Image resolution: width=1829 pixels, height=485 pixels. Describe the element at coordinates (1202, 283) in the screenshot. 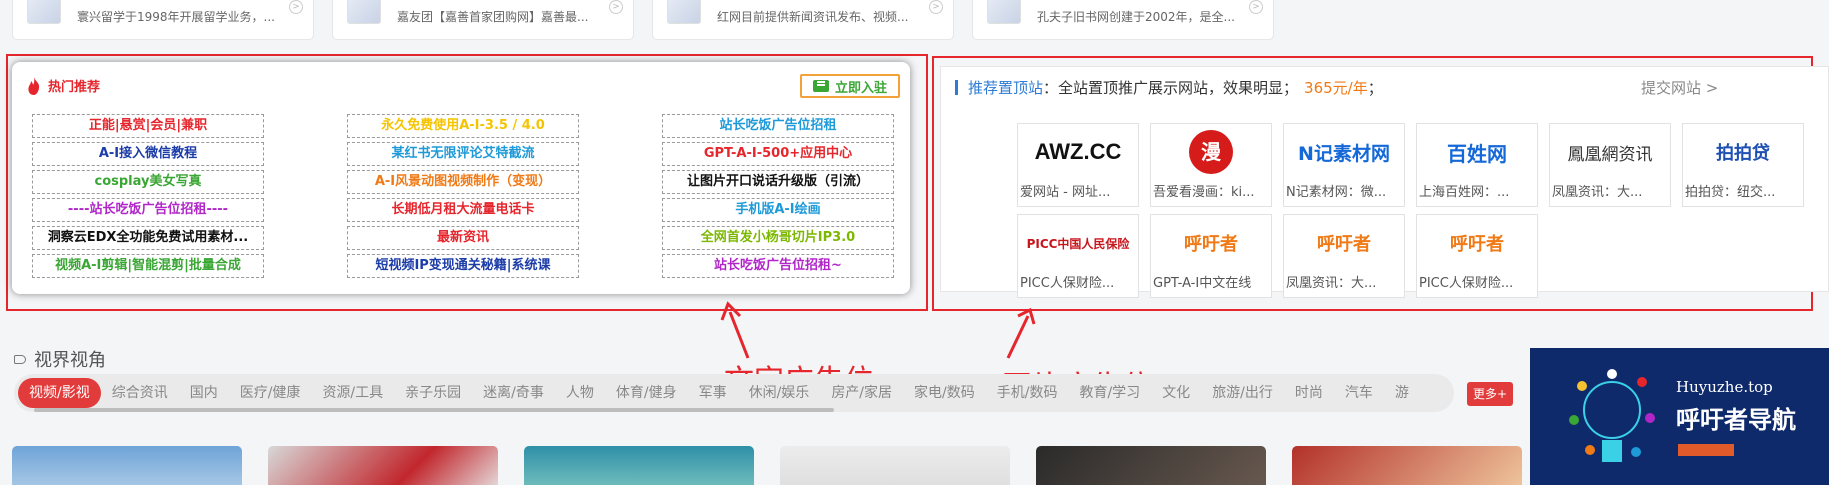

I see `site-logo-caption: GPT-A-I中文在线` at that location.